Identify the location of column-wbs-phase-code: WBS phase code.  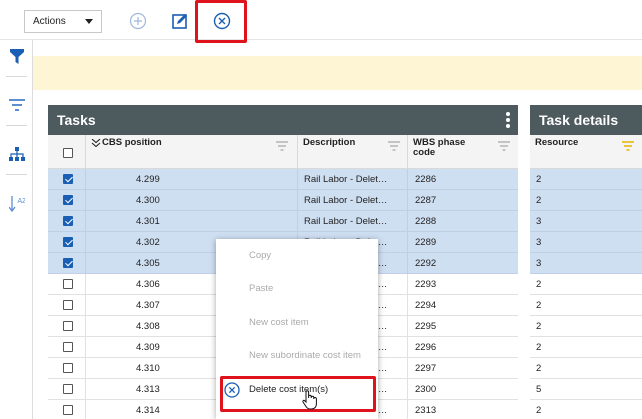
(463, 152).